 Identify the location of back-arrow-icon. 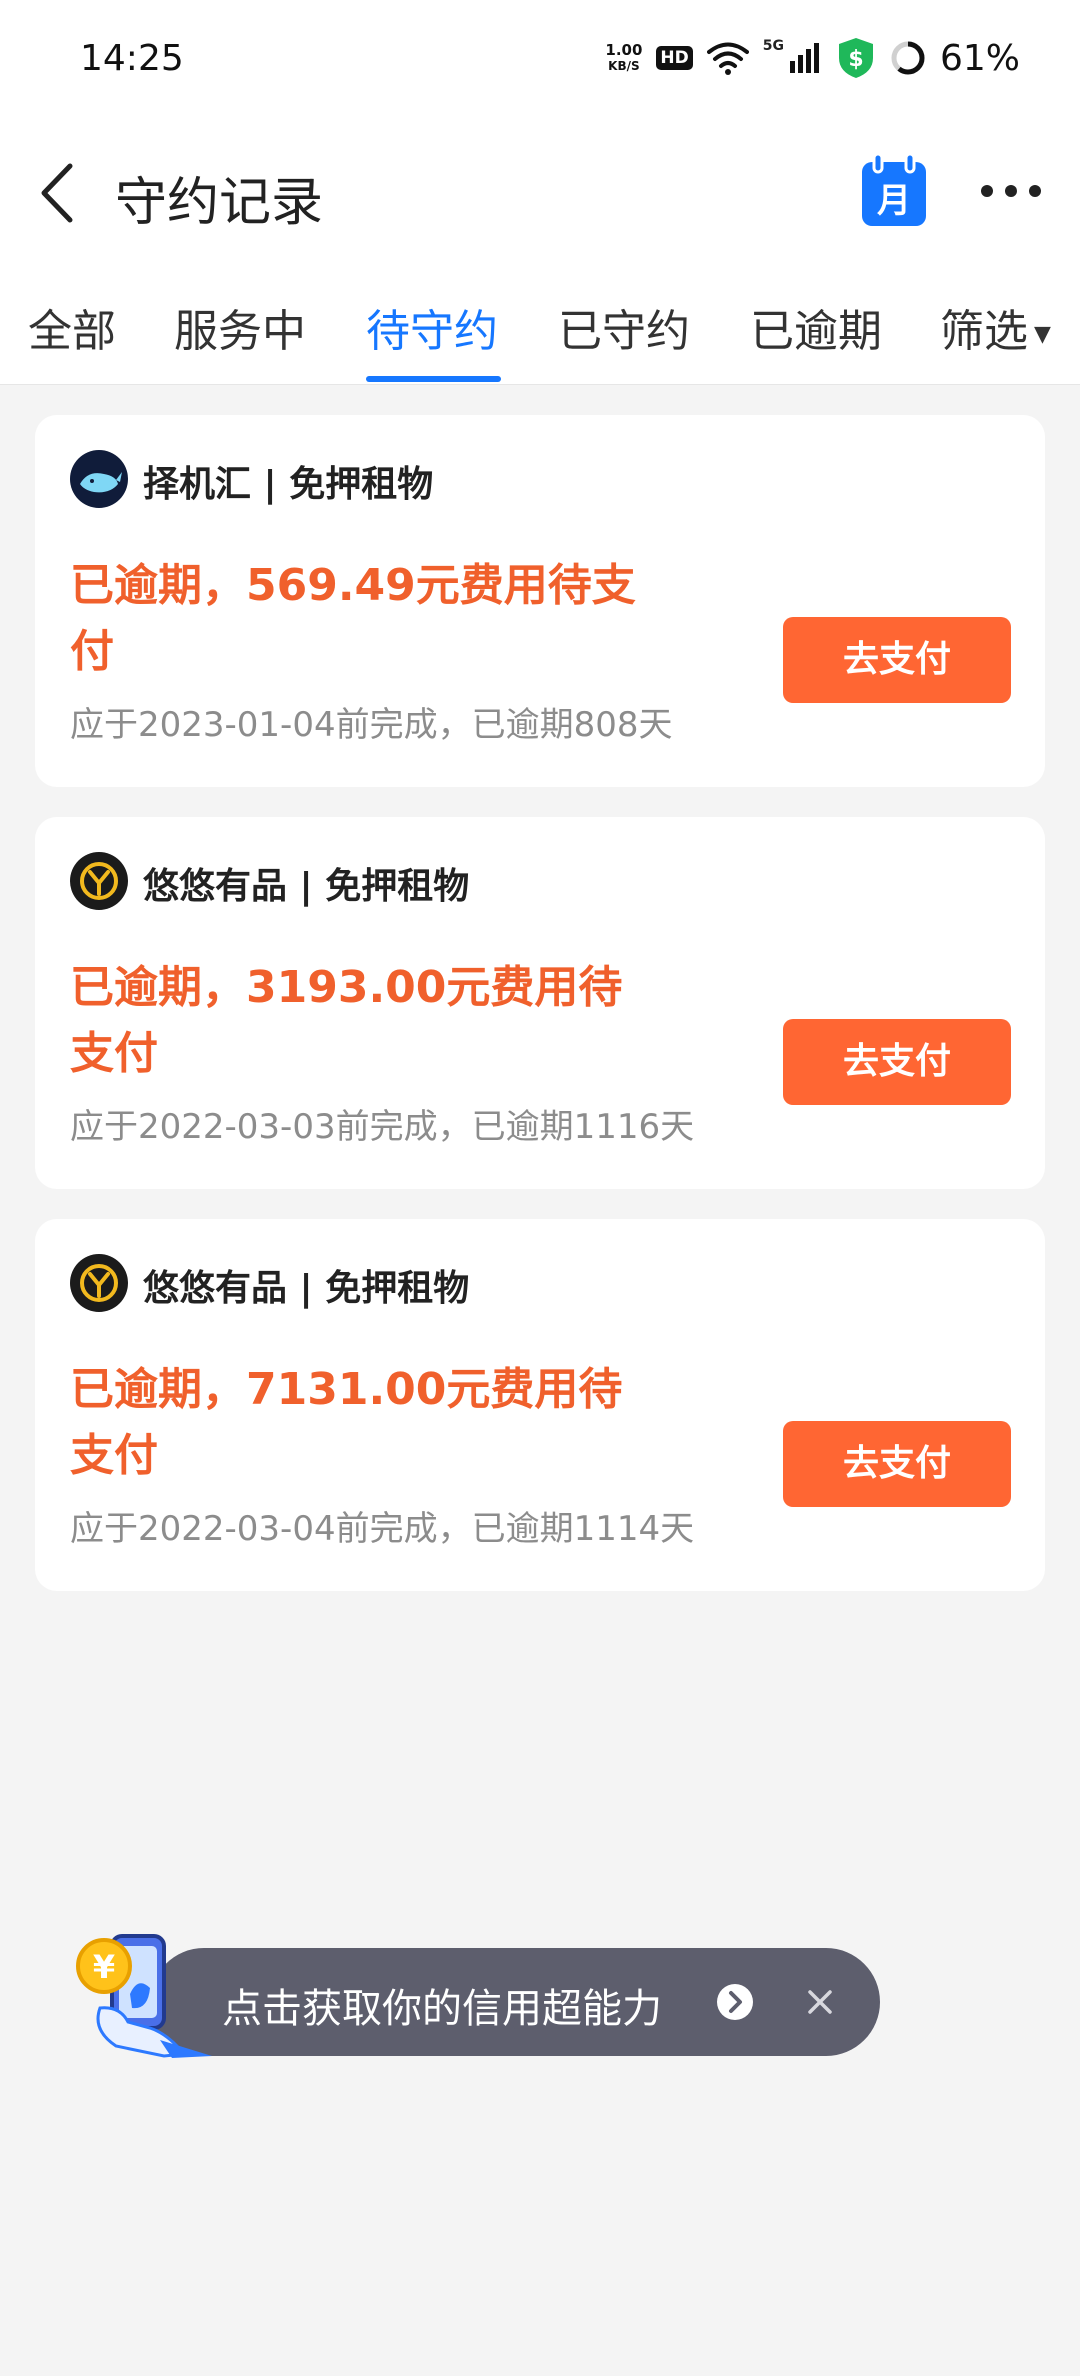
(60, 193).